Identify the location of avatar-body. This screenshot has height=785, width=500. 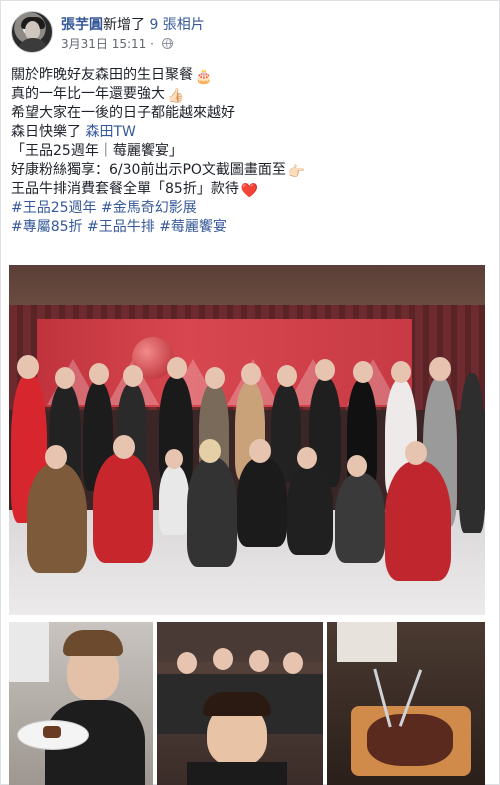
(33, 45).